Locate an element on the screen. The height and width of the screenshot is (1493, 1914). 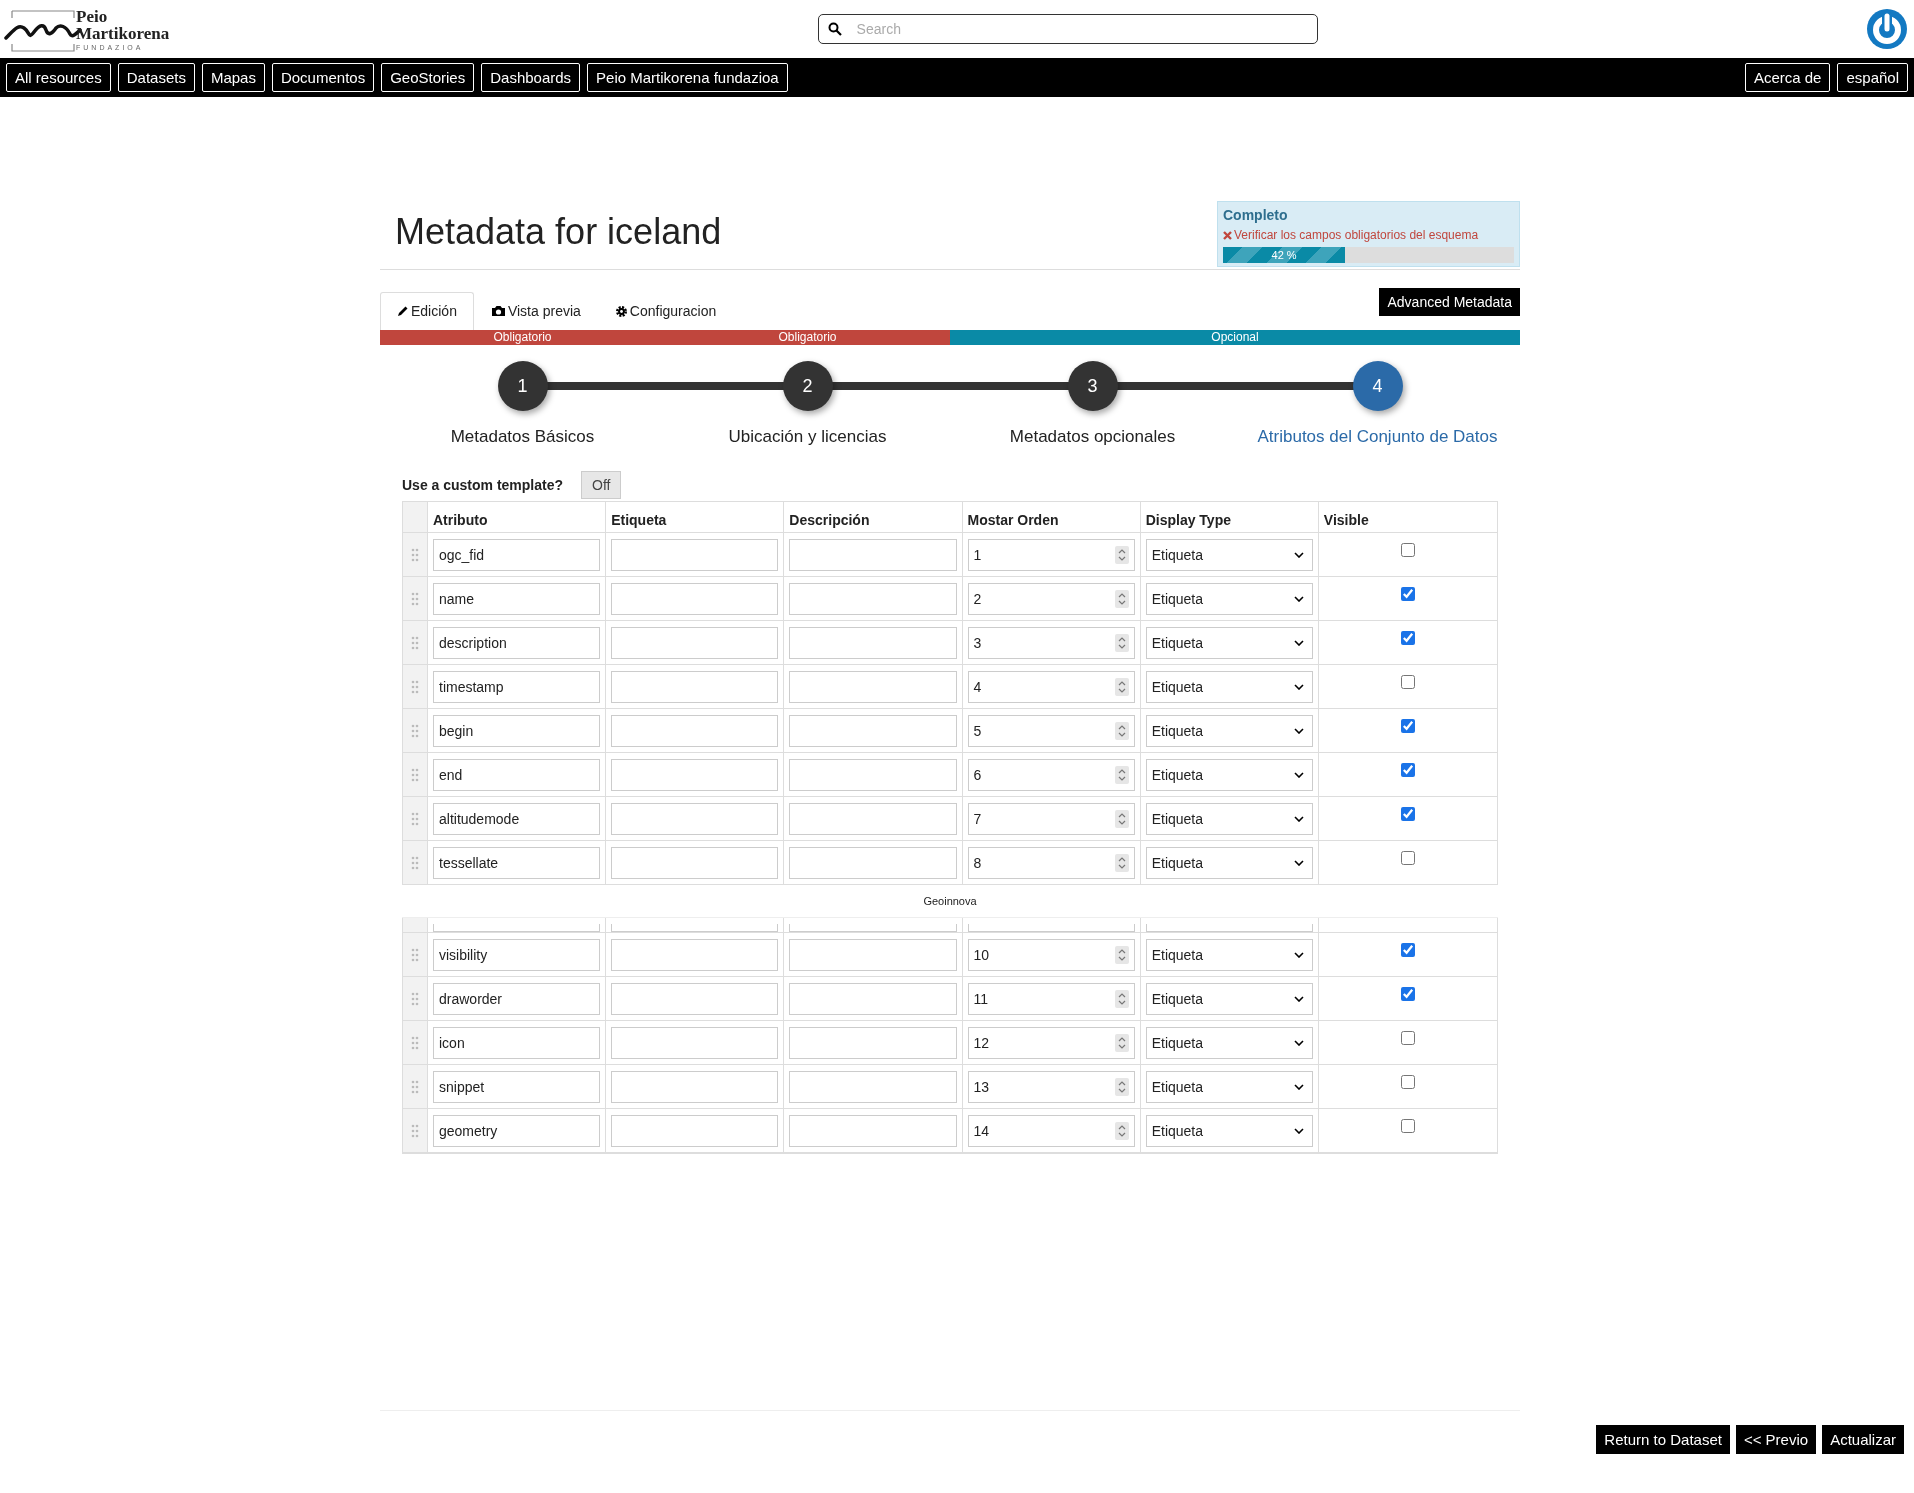
input-field: snippet is located at coordinates (517, 1086).